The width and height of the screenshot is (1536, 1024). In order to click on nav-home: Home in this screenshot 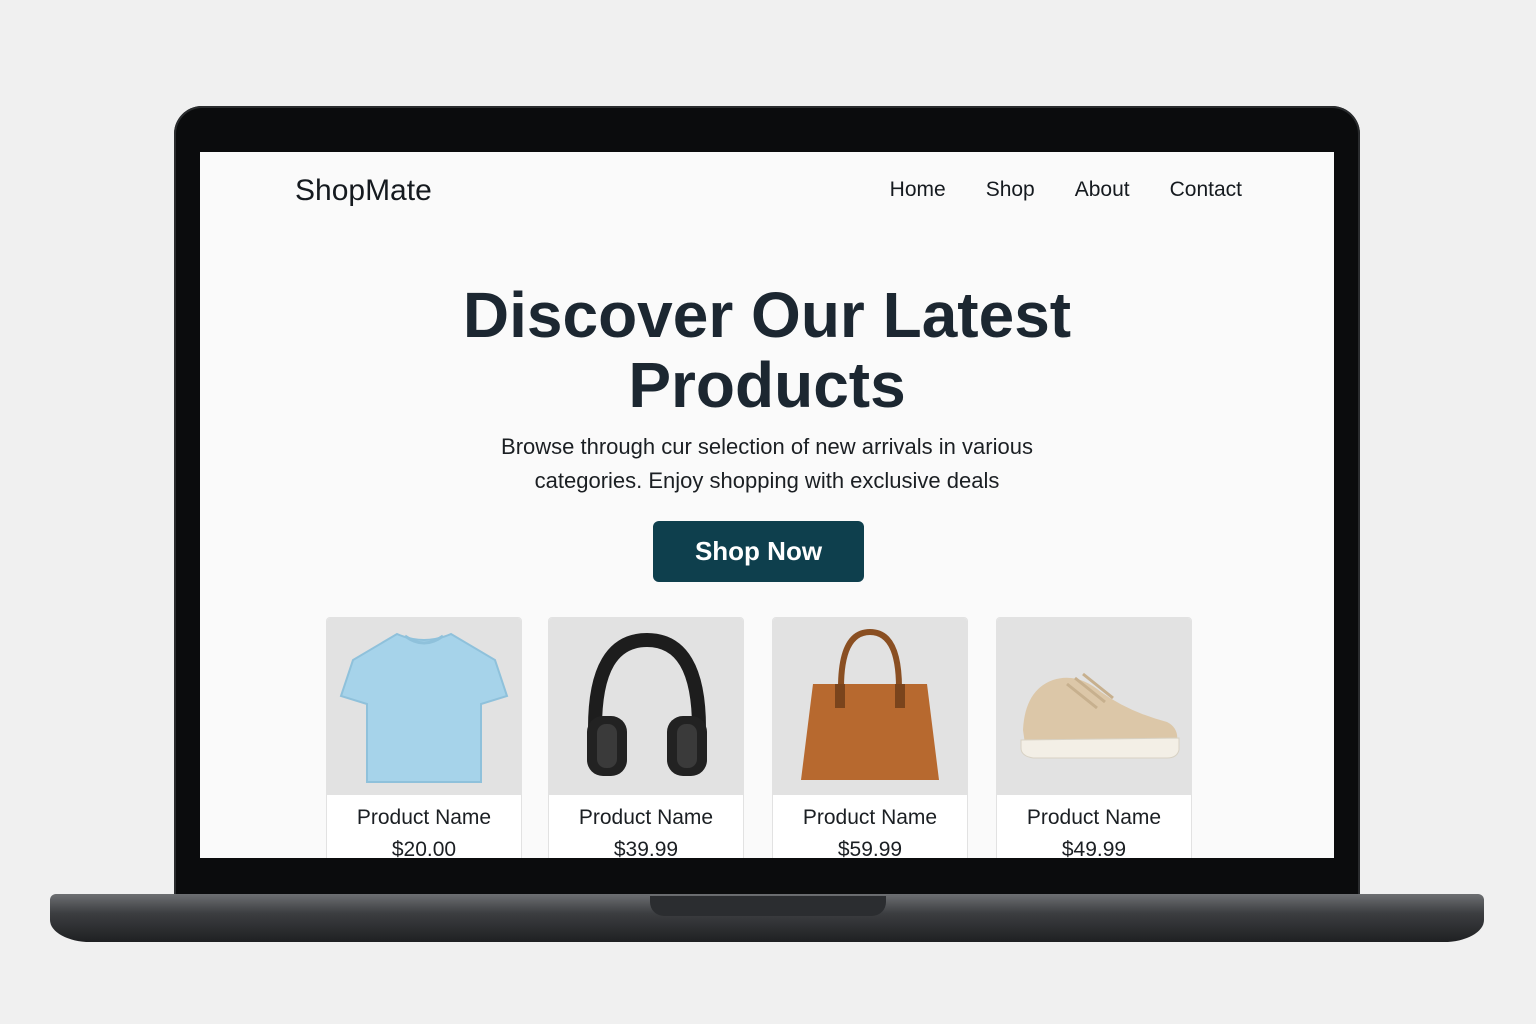, I will do `click(918, 190)`.